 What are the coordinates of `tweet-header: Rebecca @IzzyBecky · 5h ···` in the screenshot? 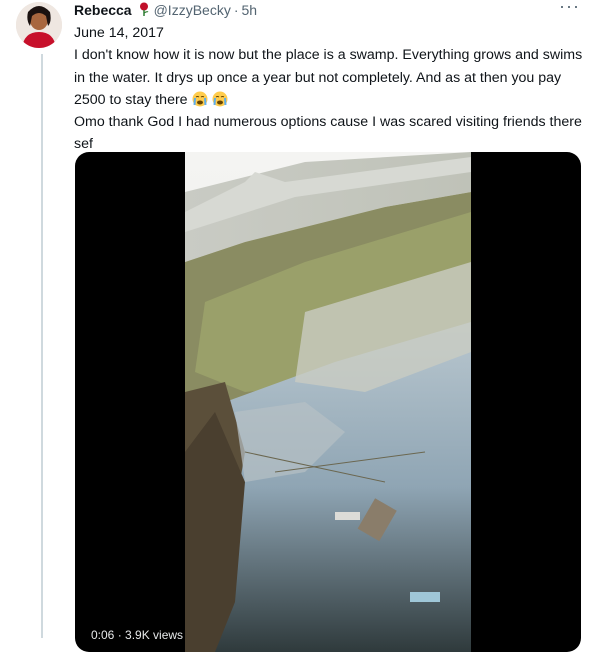 It's located at (336, 10).